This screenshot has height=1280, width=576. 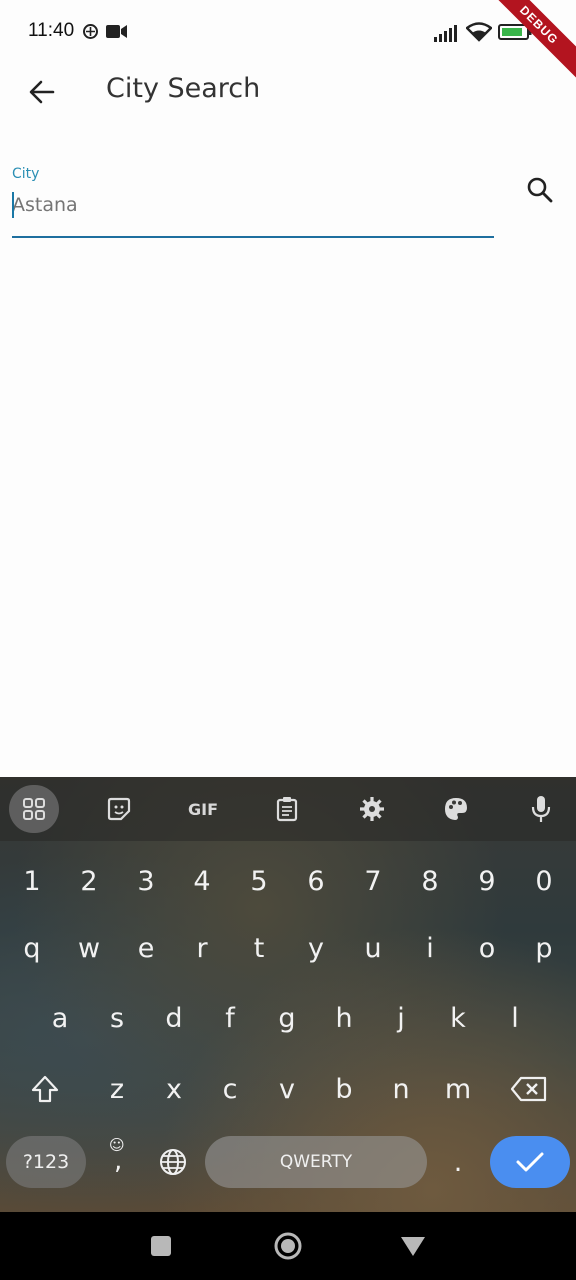 I want to click on key-7: 7, so click(x=373, y=881).